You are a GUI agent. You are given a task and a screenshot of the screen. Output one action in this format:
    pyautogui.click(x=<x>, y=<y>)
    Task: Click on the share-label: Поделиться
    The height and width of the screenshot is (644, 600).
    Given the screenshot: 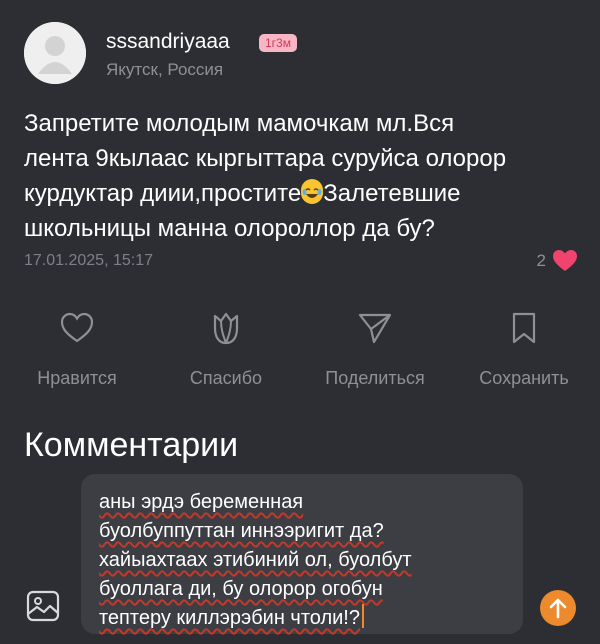 What is the action you would take?
    pyautogui.click(x=375, y=378)
    